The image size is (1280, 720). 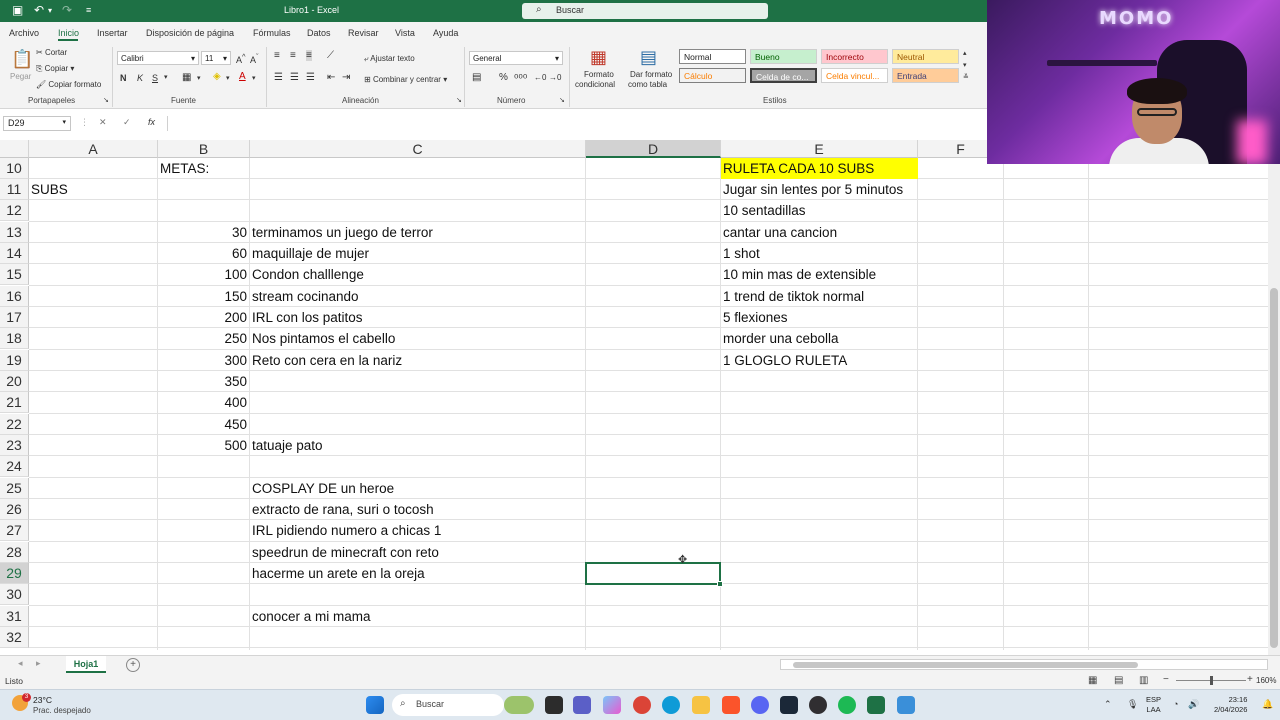 What do you see at coordinates (14, 232) in the screenshot?
I see `row-header: 13` at bounding box center [14, 232].